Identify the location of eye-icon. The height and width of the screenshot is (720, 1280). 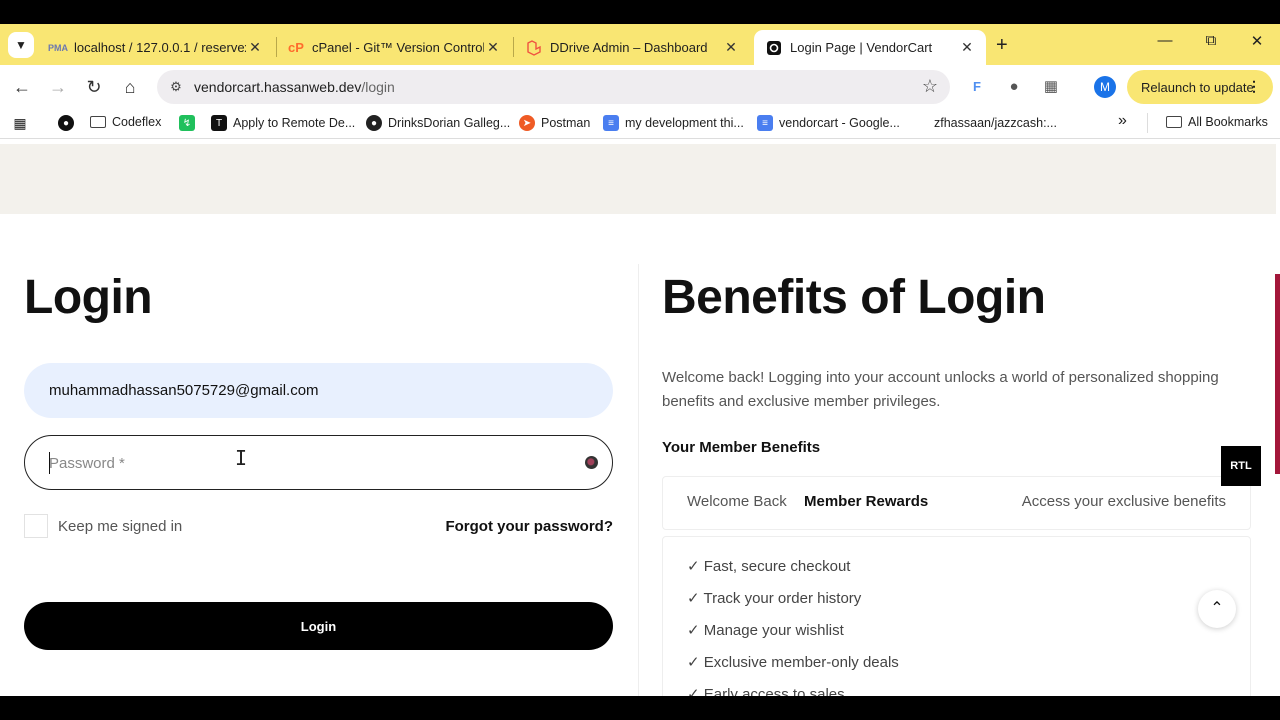
(591, 462).